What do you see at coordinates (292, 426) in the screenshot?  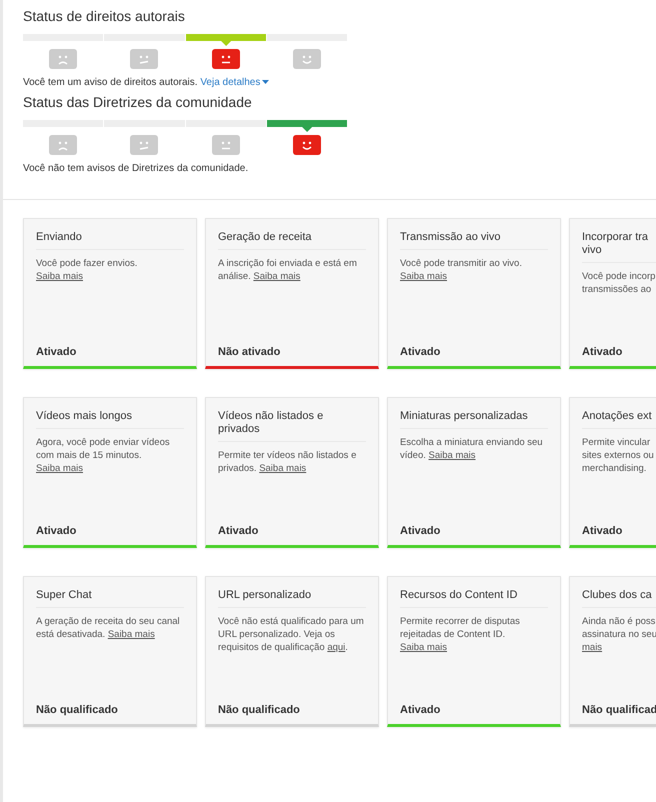 I see `feature-title: Vídeos não listados e privados` at bounding box center [292, 426].